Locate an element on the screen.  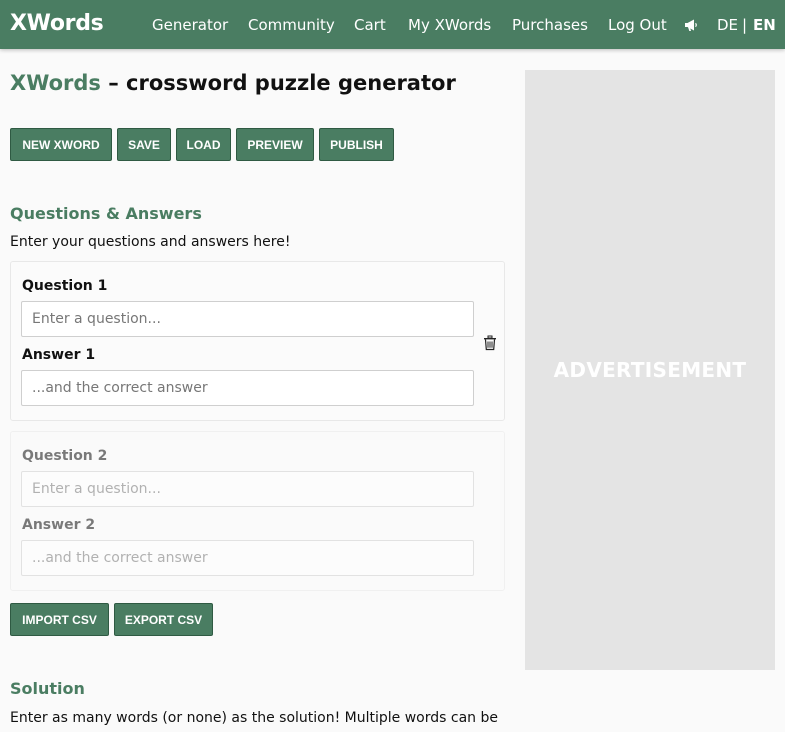
lang-de: DE is located at coordinates (727, 25).